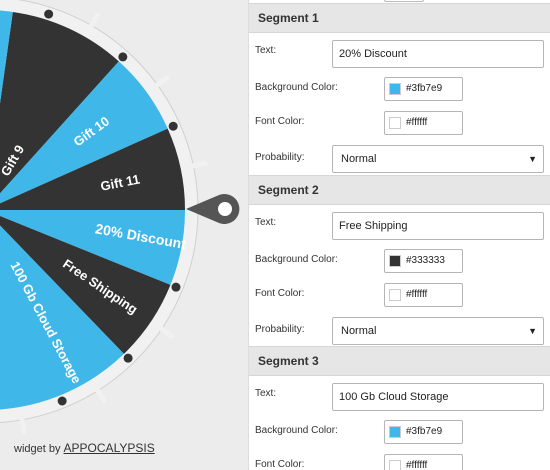 This screenshot has width=550, height=470. I want to click on segment-3-bg-row: Background Color: #3fb7e9, so click(399, 428).